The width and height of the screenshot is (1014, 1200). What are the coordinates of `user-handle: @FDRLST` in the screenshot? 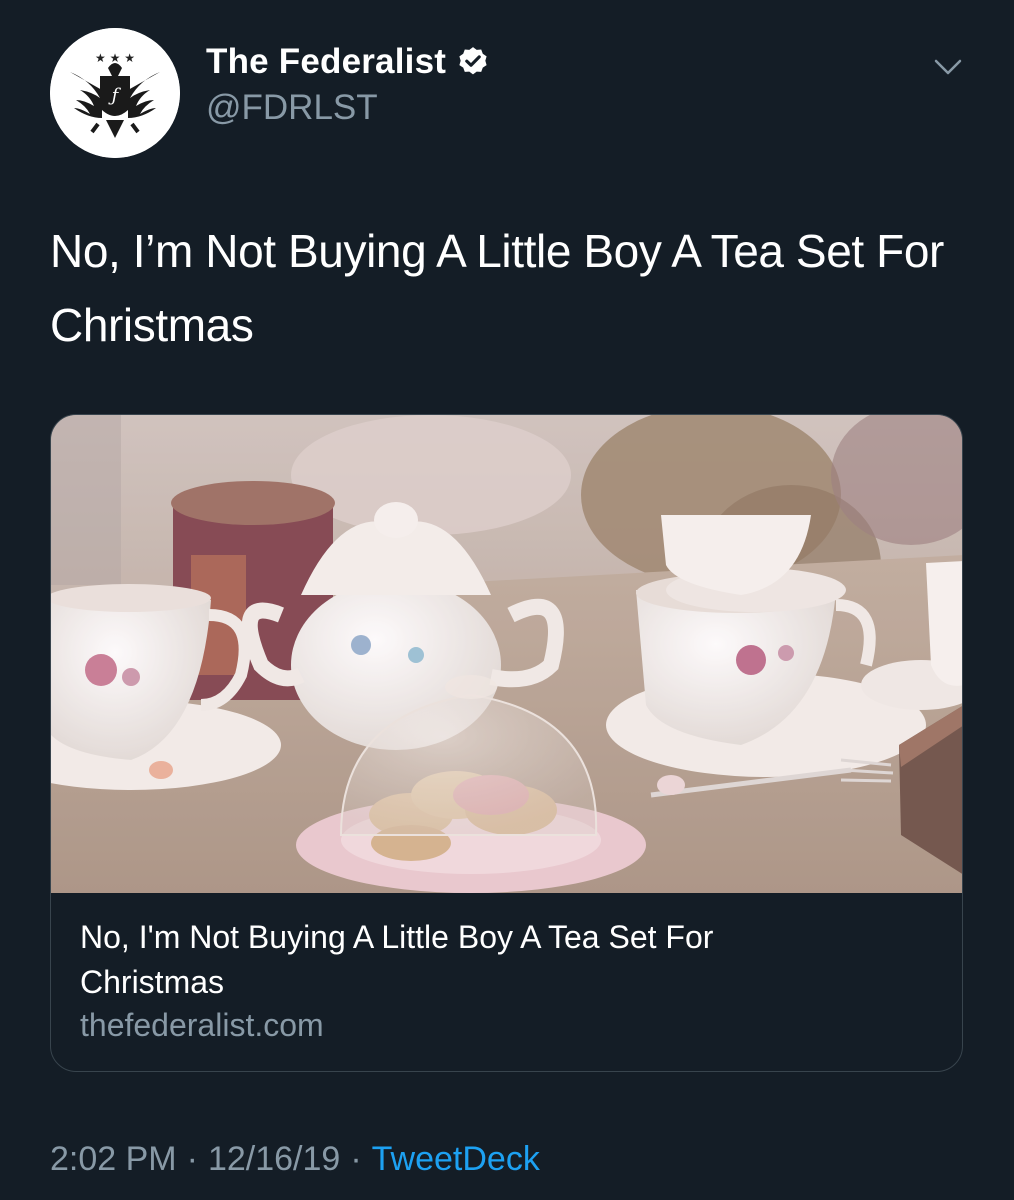 It's located at (292, 108).